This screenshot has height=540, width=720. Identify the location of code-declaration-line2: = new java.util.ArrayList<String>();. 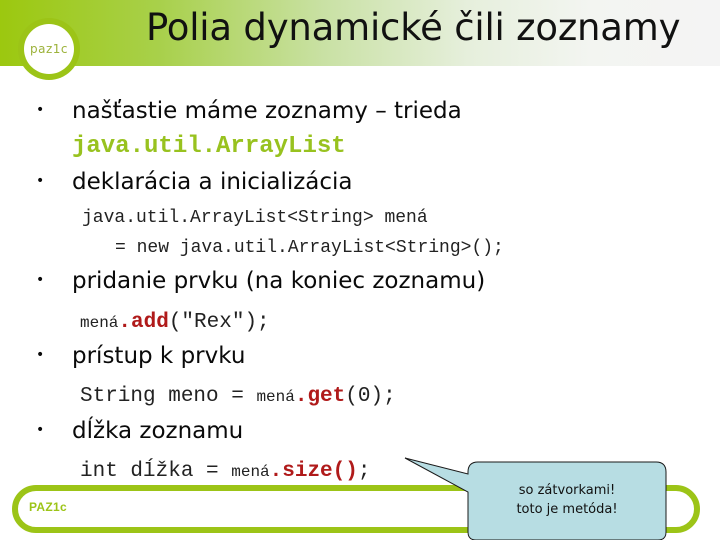
(309, 248).